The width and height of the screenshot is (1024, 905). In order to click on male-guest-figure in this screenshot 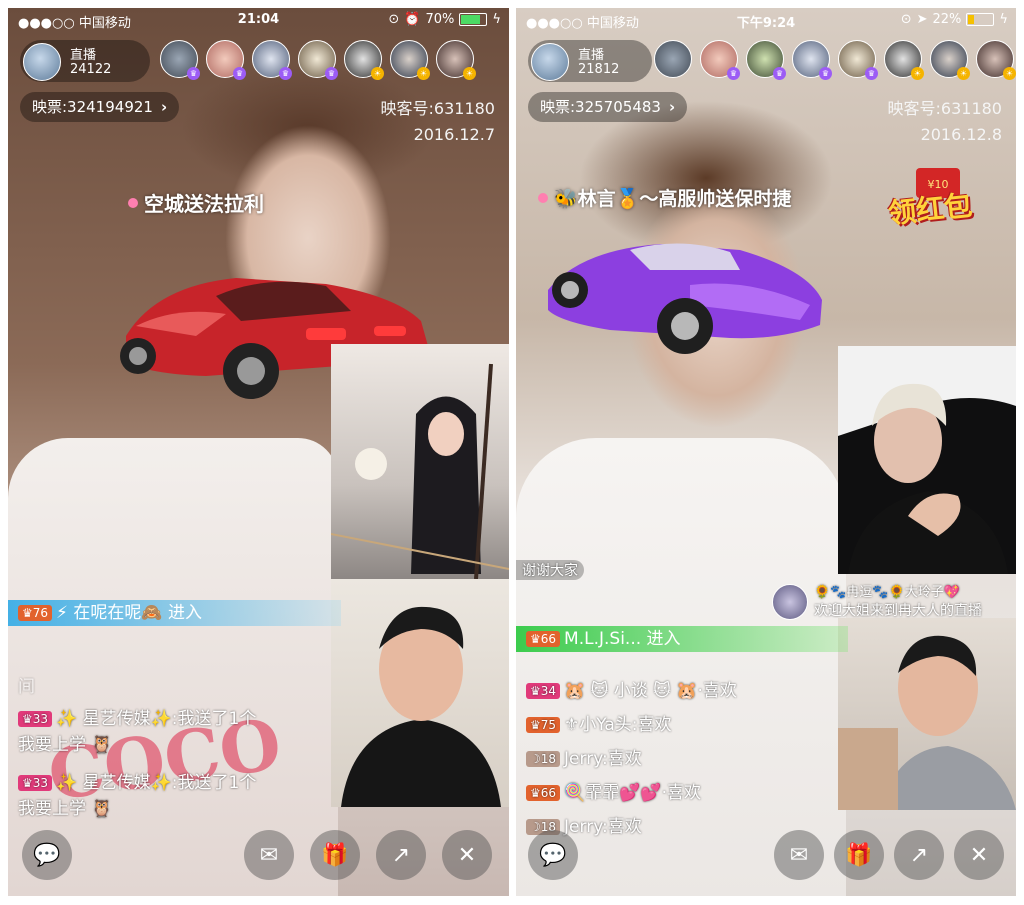, I will do `click(421, 706)`.